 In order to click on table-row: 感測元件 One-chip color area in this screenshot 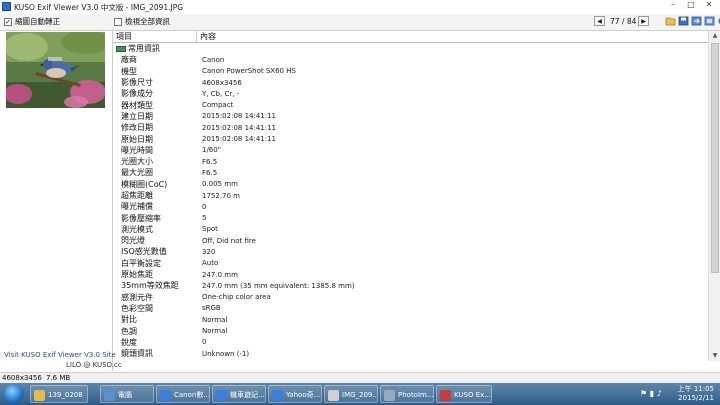, I will do `click(410, 297)`.